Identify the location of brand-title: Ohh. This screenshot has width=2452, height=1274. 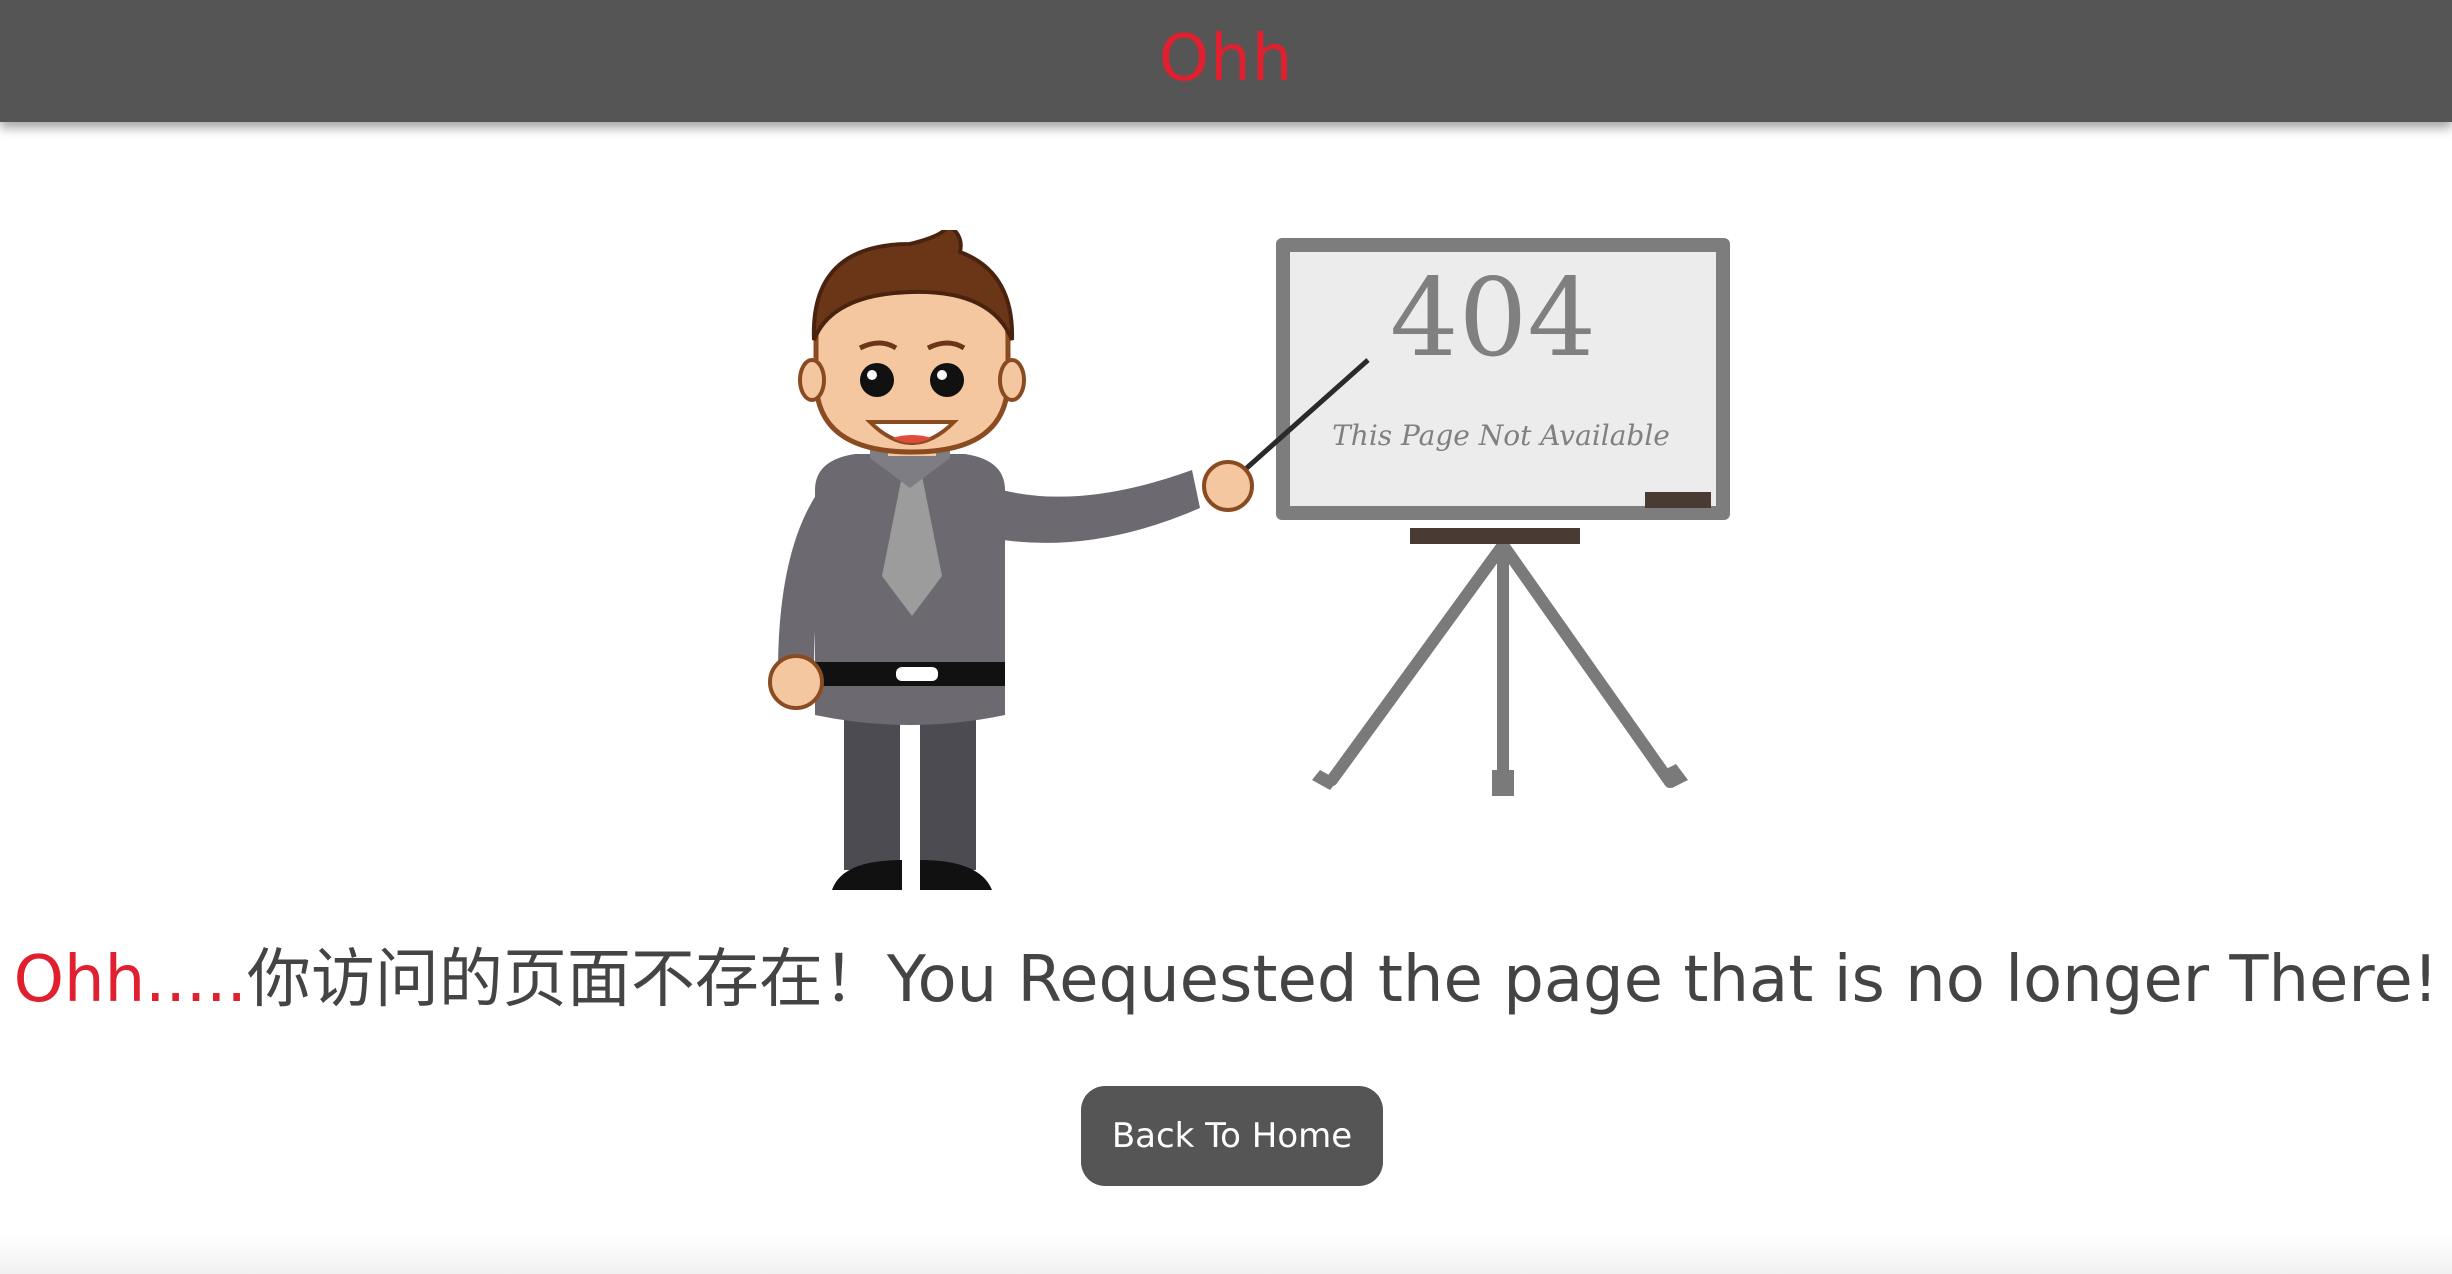
(1226, 59).